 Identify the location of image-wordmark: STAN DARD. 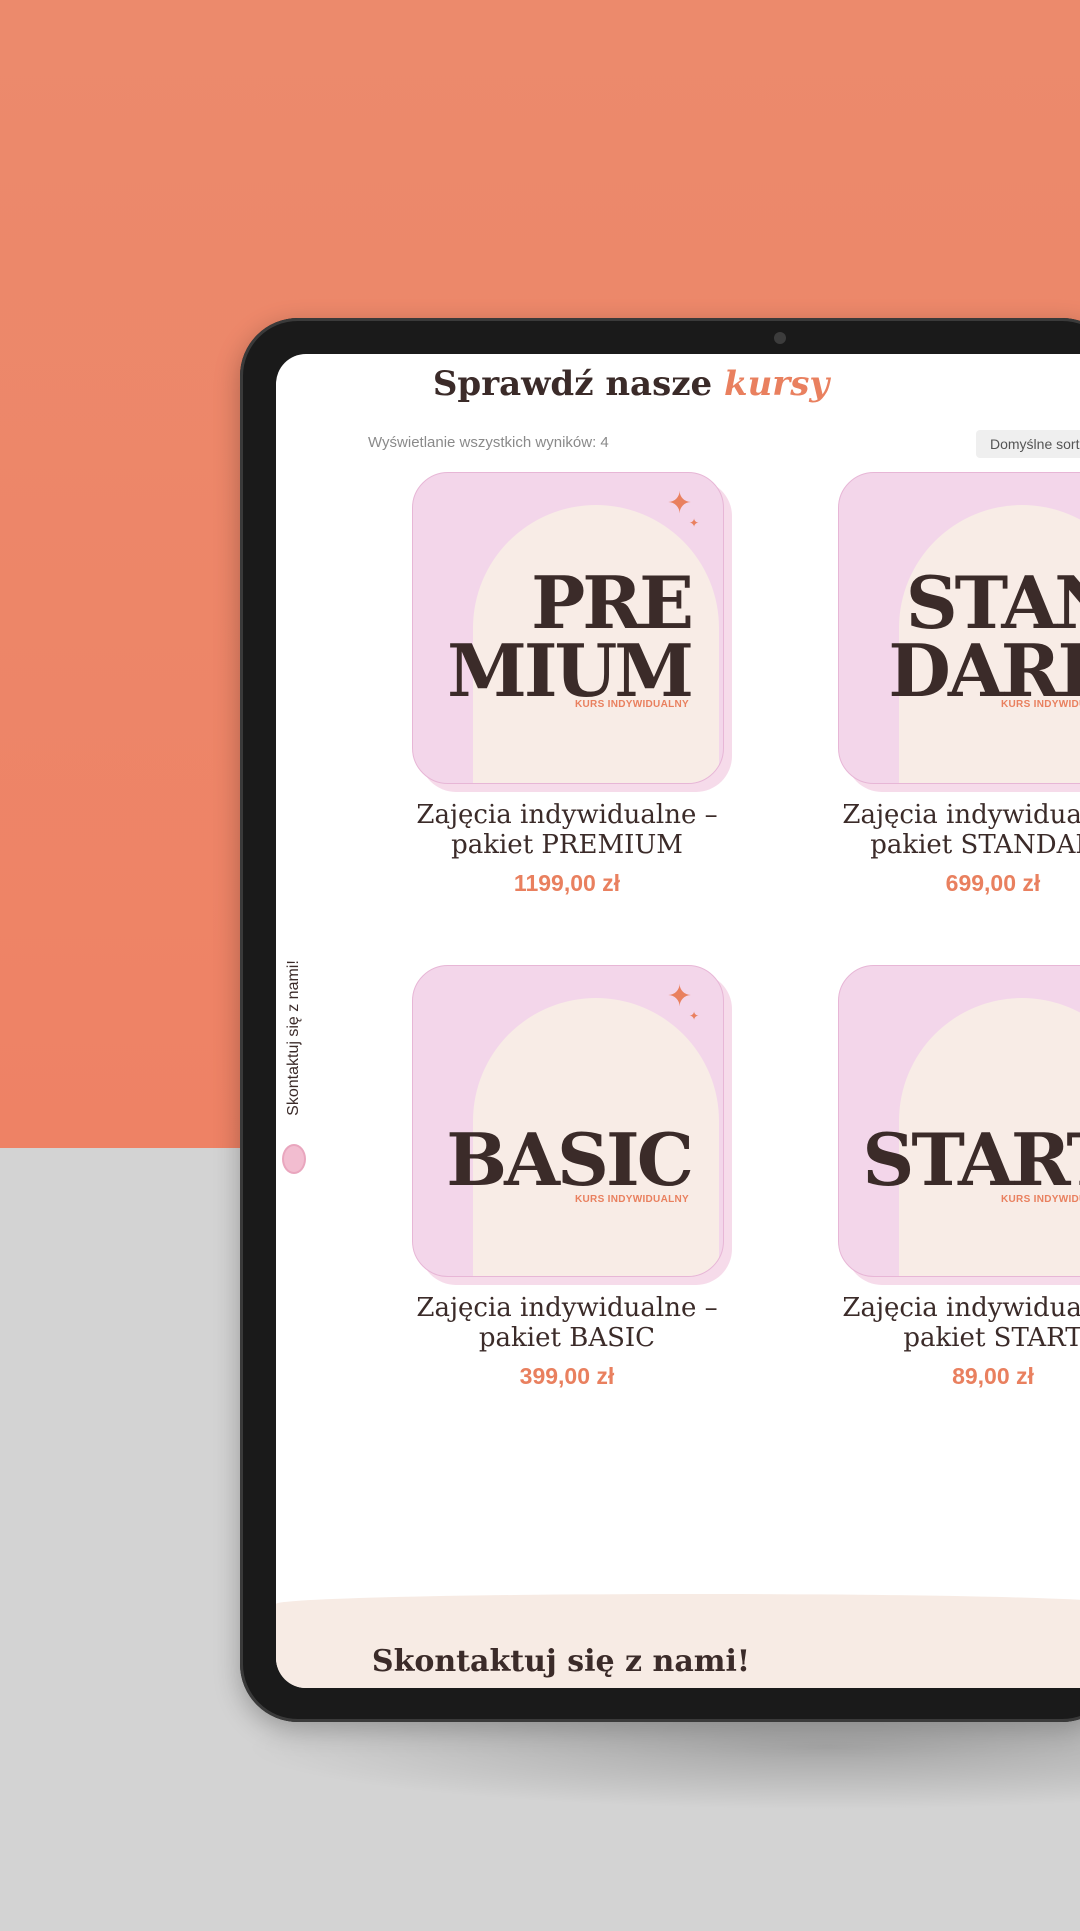
(984, 637).